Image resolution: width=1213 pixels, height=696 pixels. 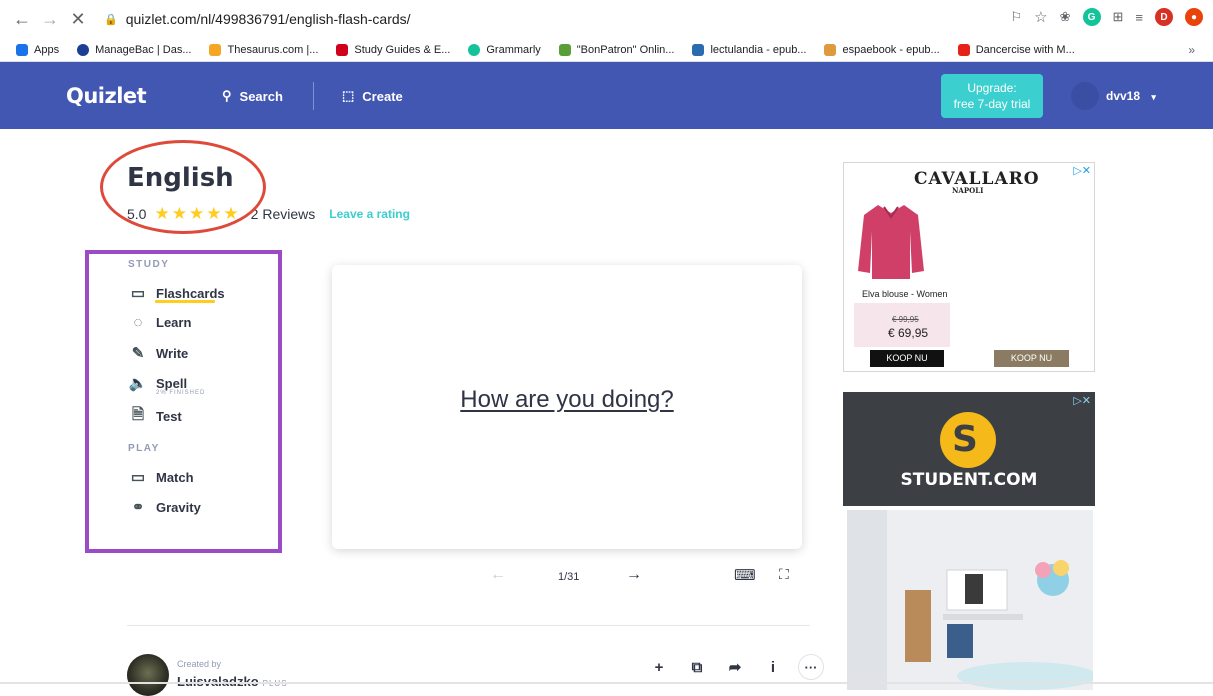 I want to click on share-button: ➦, so click(x=735, y=667).